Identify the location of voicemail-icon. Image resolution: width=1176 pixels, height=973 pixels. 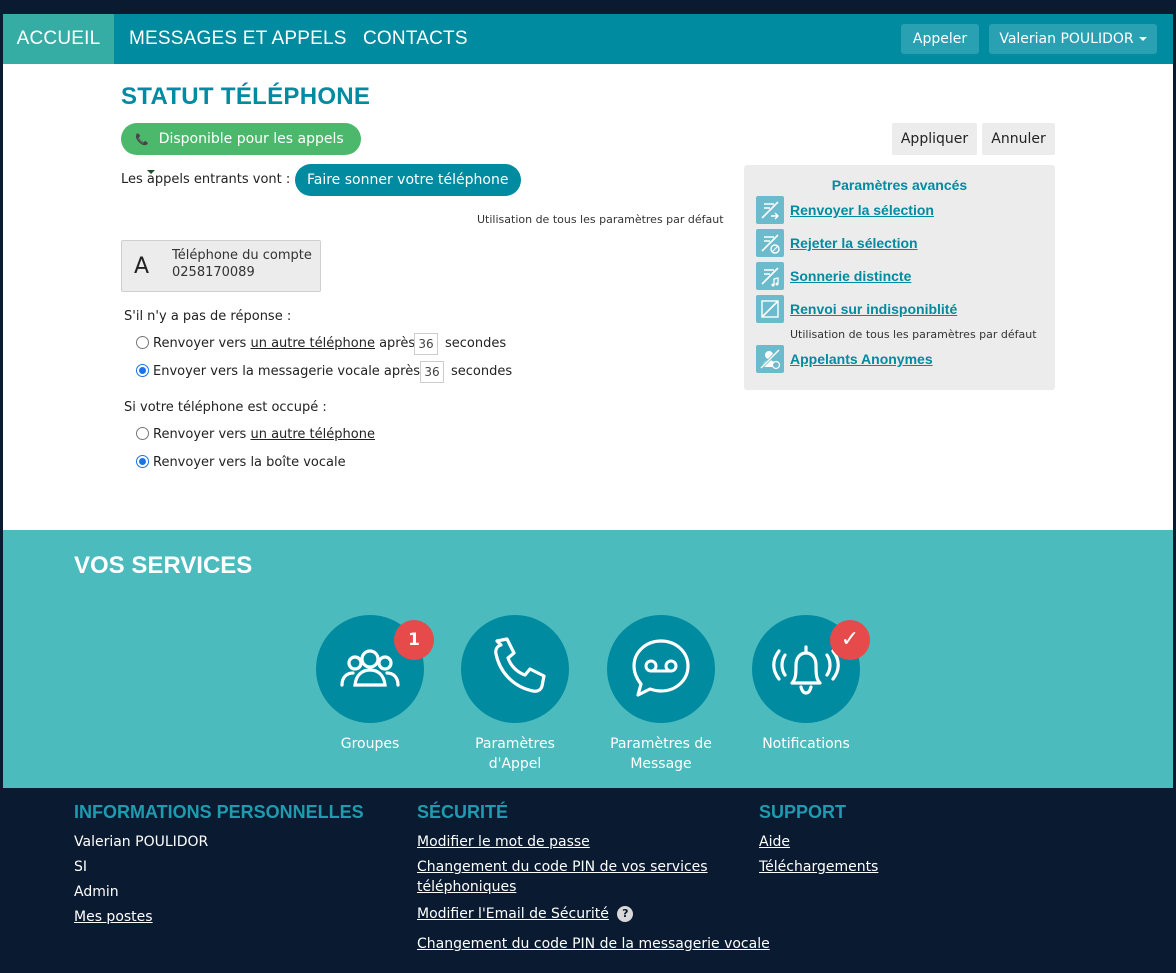
(661, 668).